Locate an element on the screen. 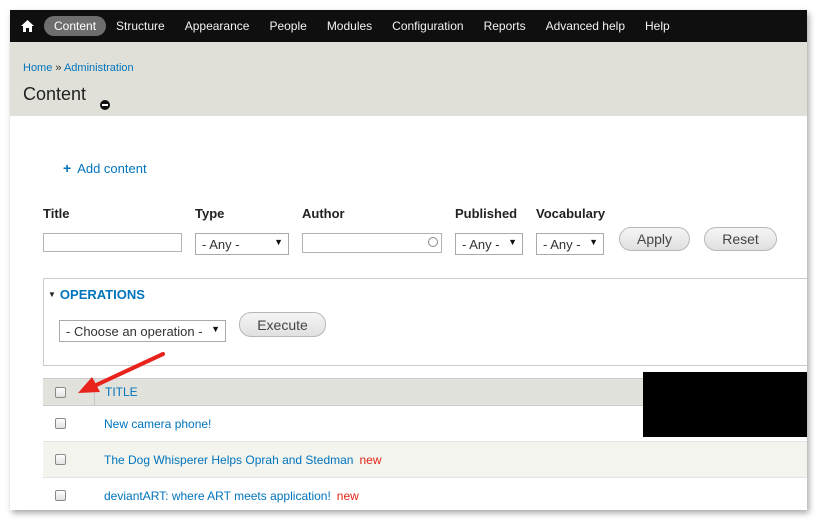 The width and height of the screenshot is (823, 524). menu-item-help: Help is located at coordinates (657, 26).